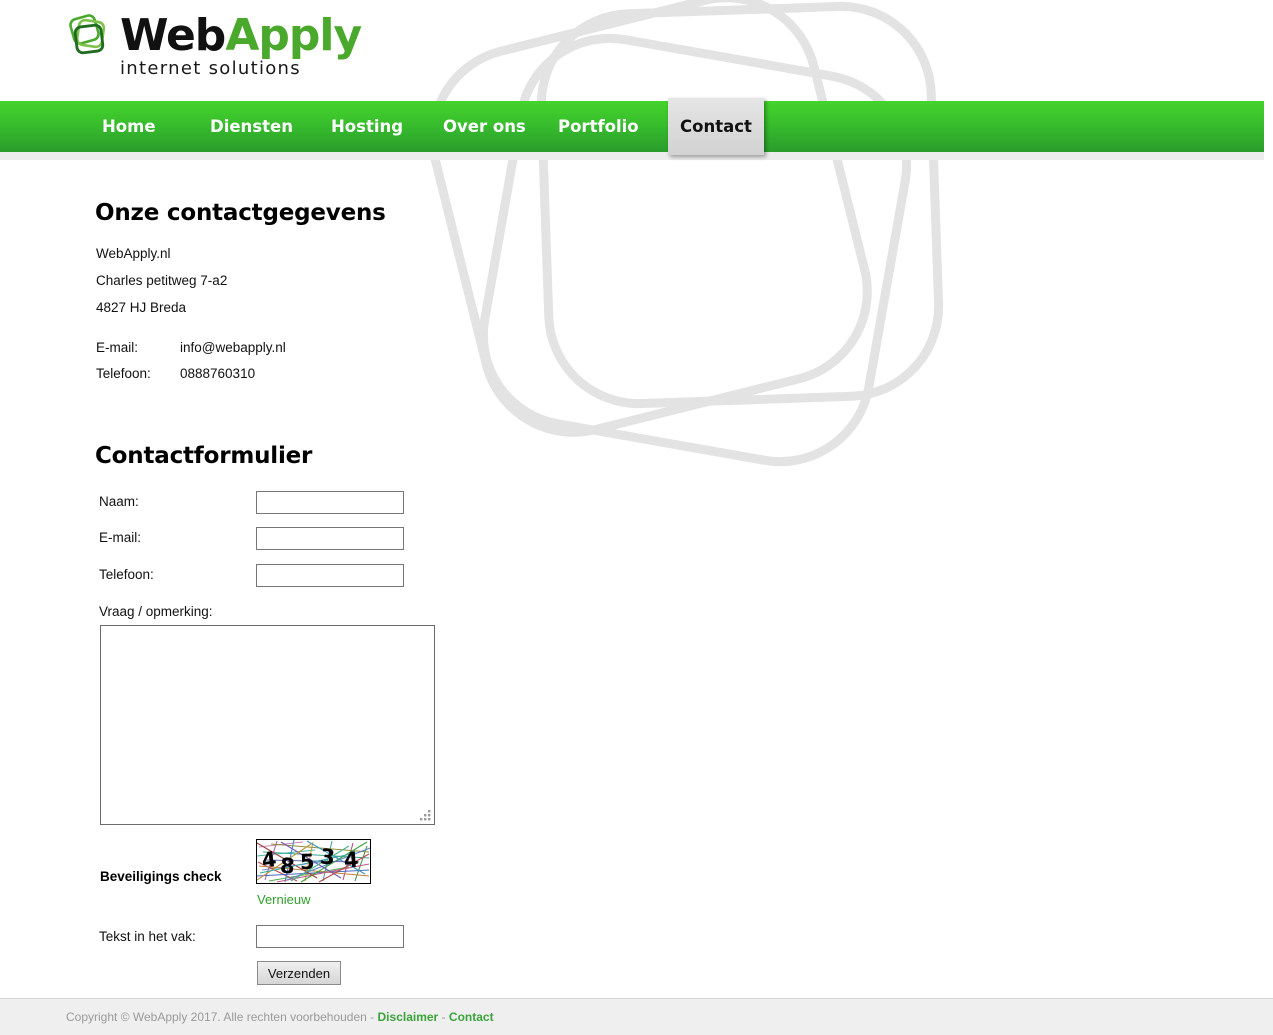 The width and height of the screenshot is (1273, 1035). Describe the element at coordinates (632, 156) in the screenshot. I see `nav-under-shadow` at that location.